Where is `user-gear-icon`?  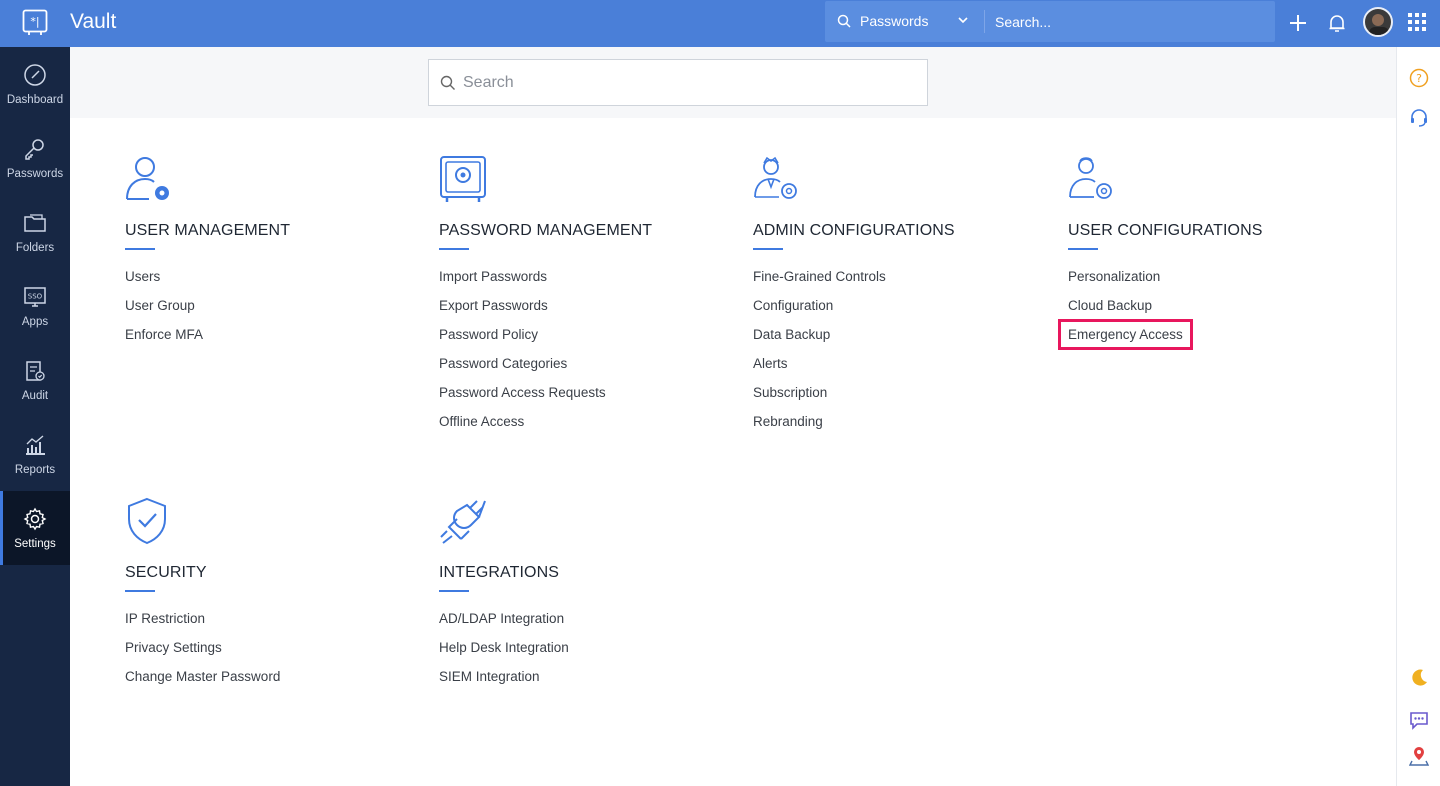
user-gear-icon is located at coordinates (147, 178).